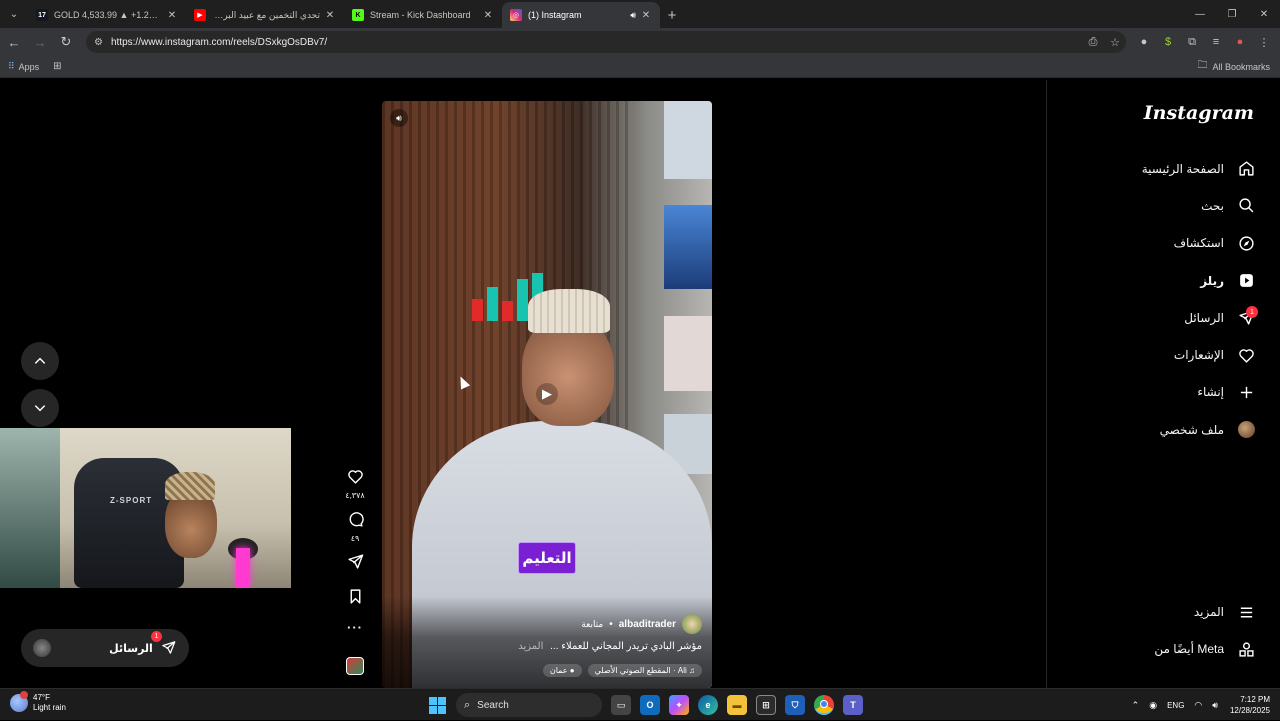 The image size is (1280, 721). I want to click on tab-groups-icon: ⊞, so click(57, 66).